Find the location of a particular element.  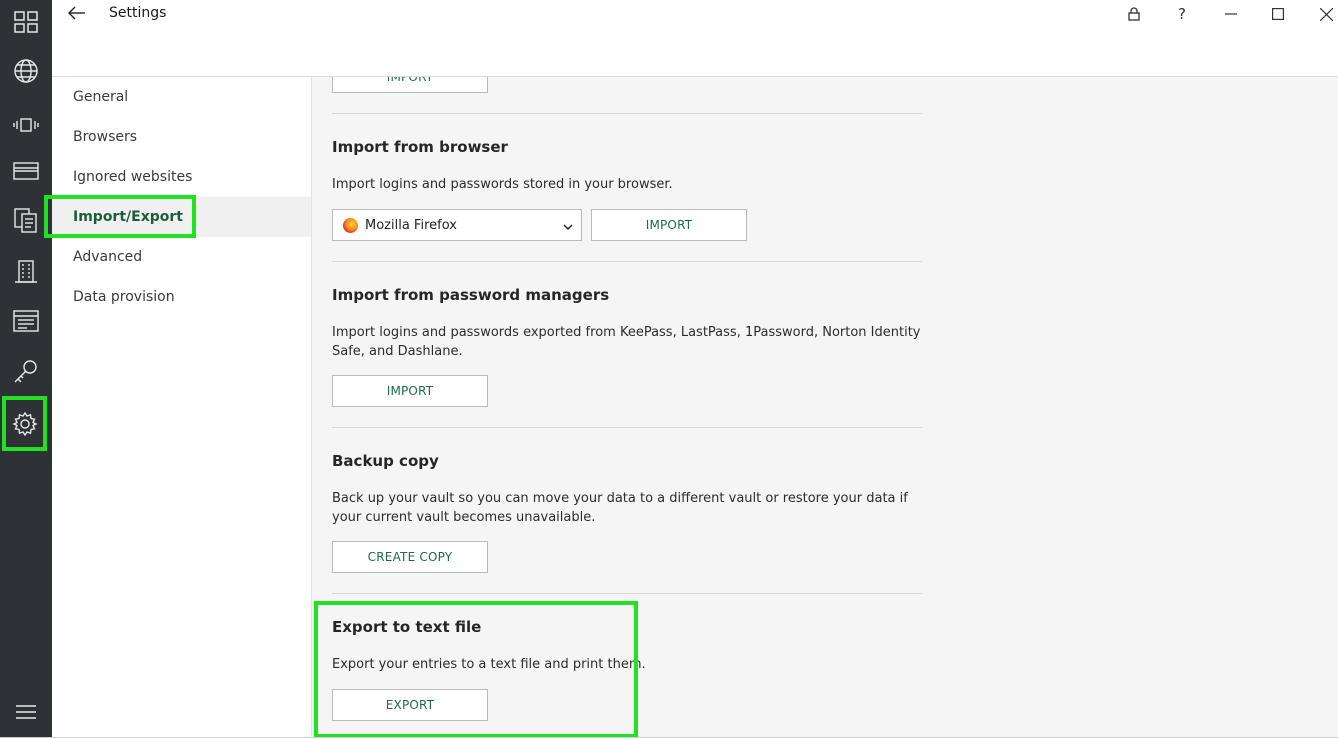

nav-item-label: Import/Export is located at coordinates (128, 217).